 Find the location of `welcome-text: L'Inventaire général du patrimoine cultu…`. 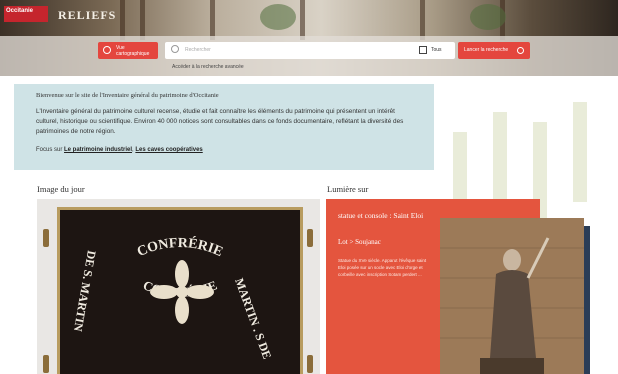

welcome-text: L'Inventaire général du patrimoine cultu… is located at coordinates (220, 121).